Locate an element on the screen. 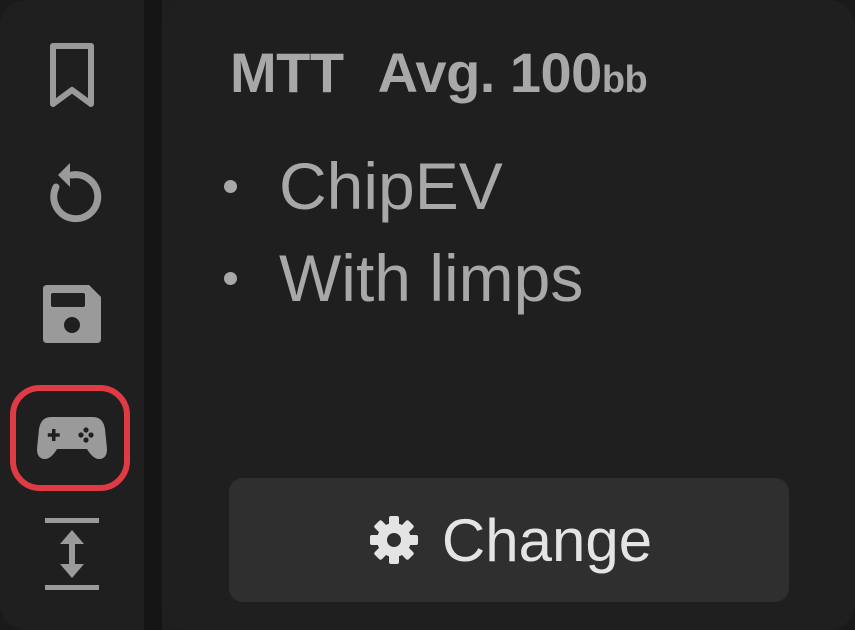 The width and height of the screenshot is (855, 630). stack-label: Avg. 100 is located at coordinates (490, 72).